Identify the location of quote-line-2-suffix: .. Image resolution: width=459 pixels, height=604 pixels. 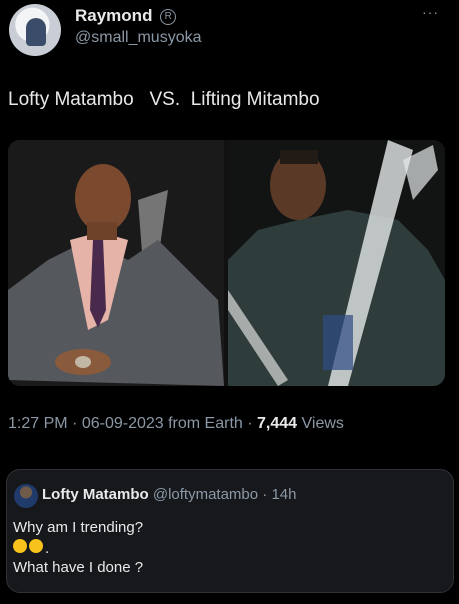
(47, 548).